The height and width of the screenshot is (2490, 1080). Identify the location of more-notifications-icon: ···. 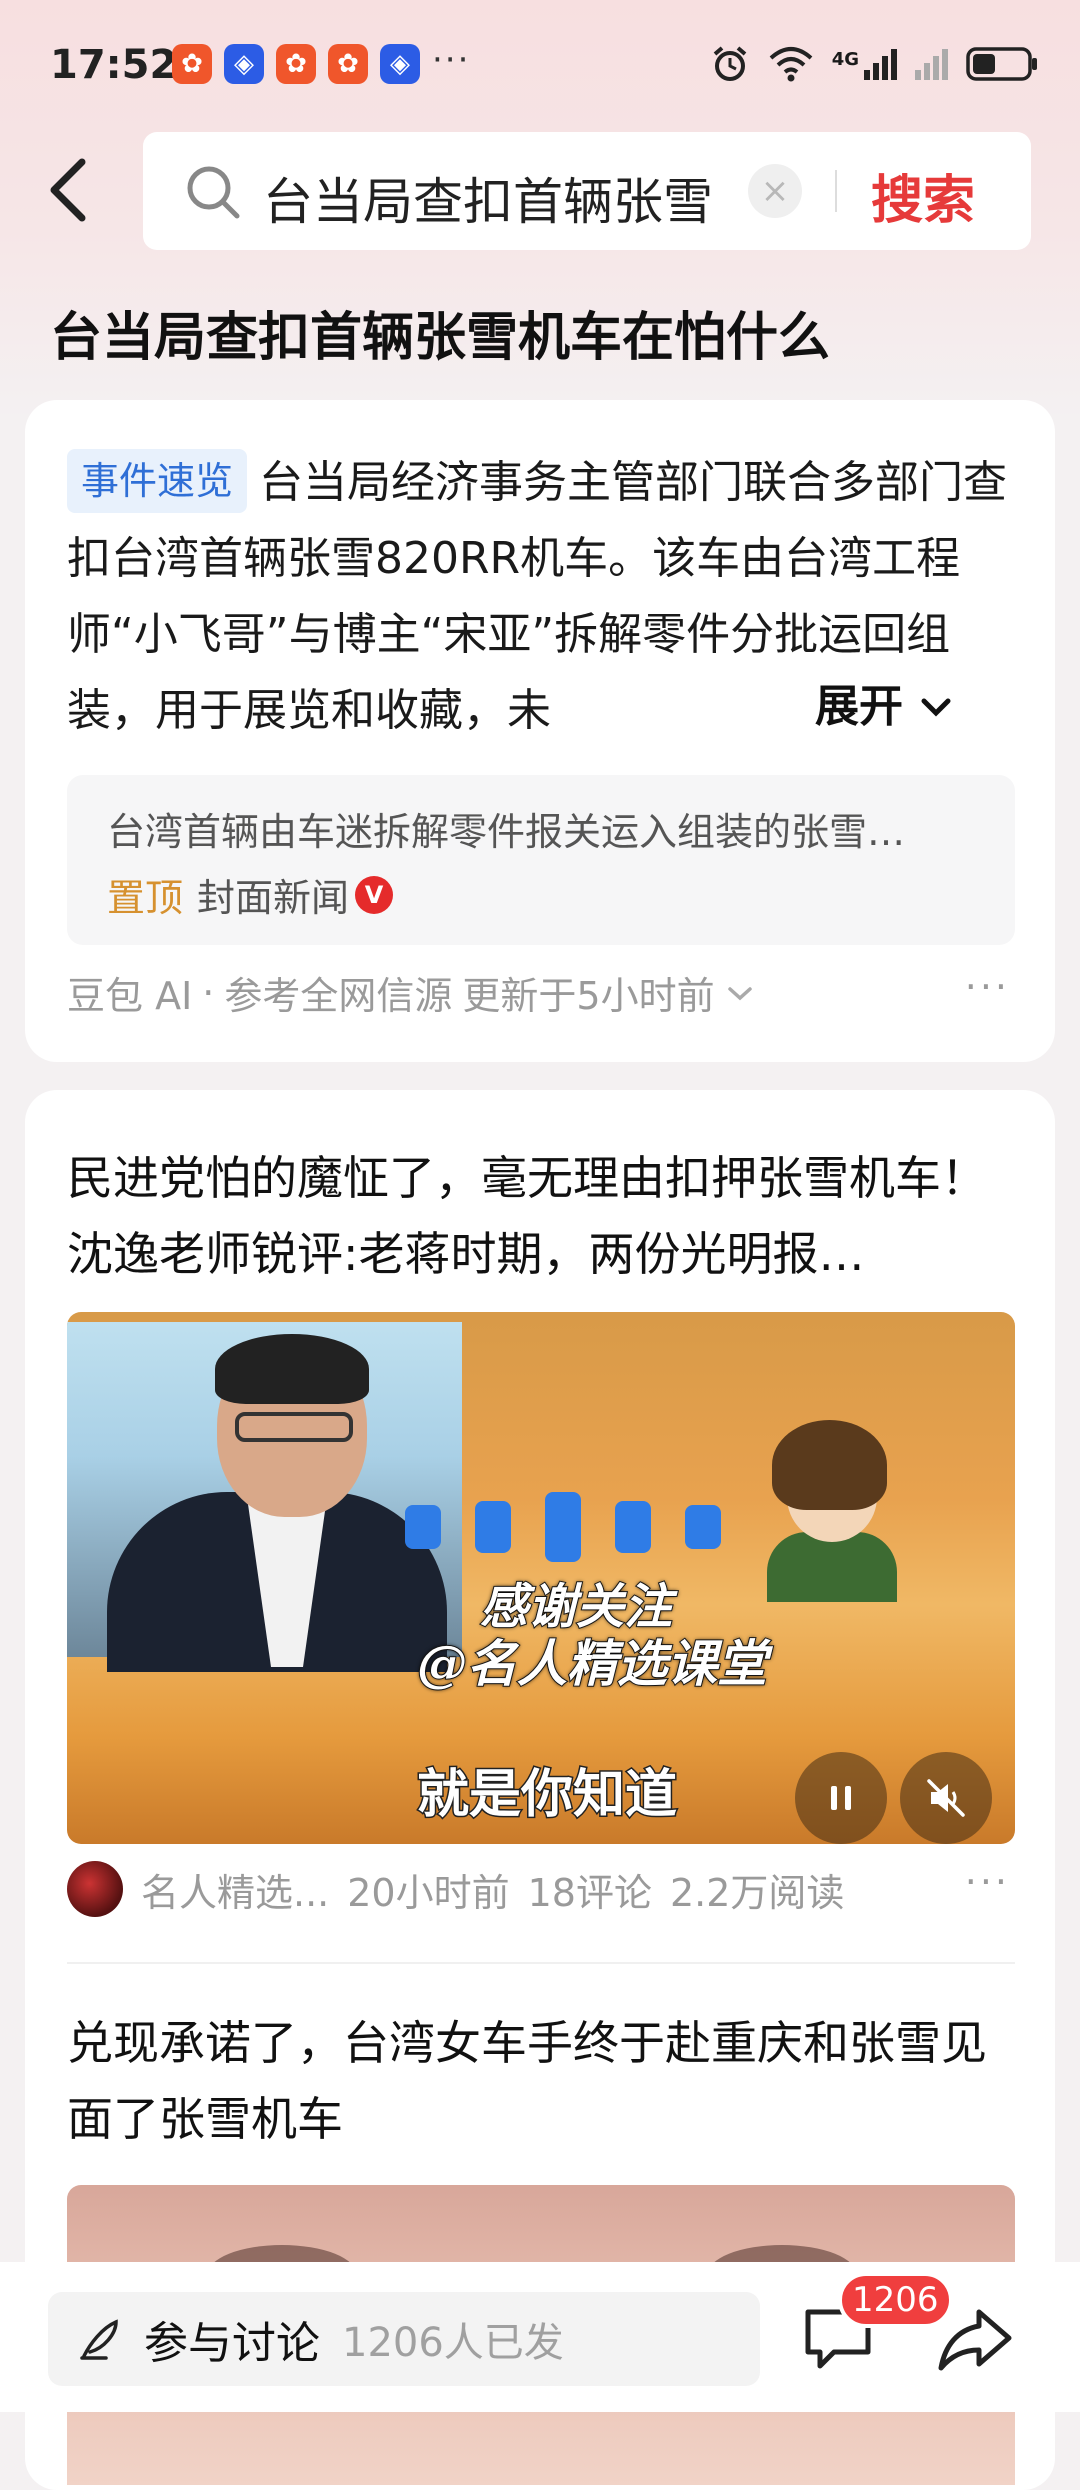
(451, 60).